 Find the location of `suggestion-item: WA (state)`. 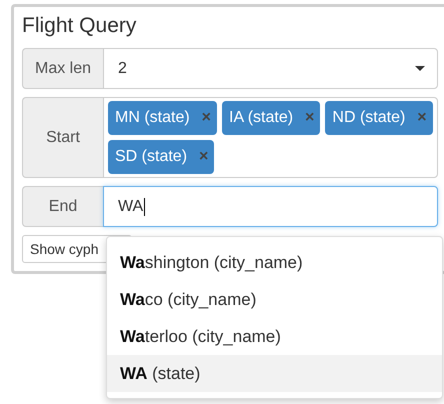

suggestion-item: WA (state) is located at coordinates (274, 373).